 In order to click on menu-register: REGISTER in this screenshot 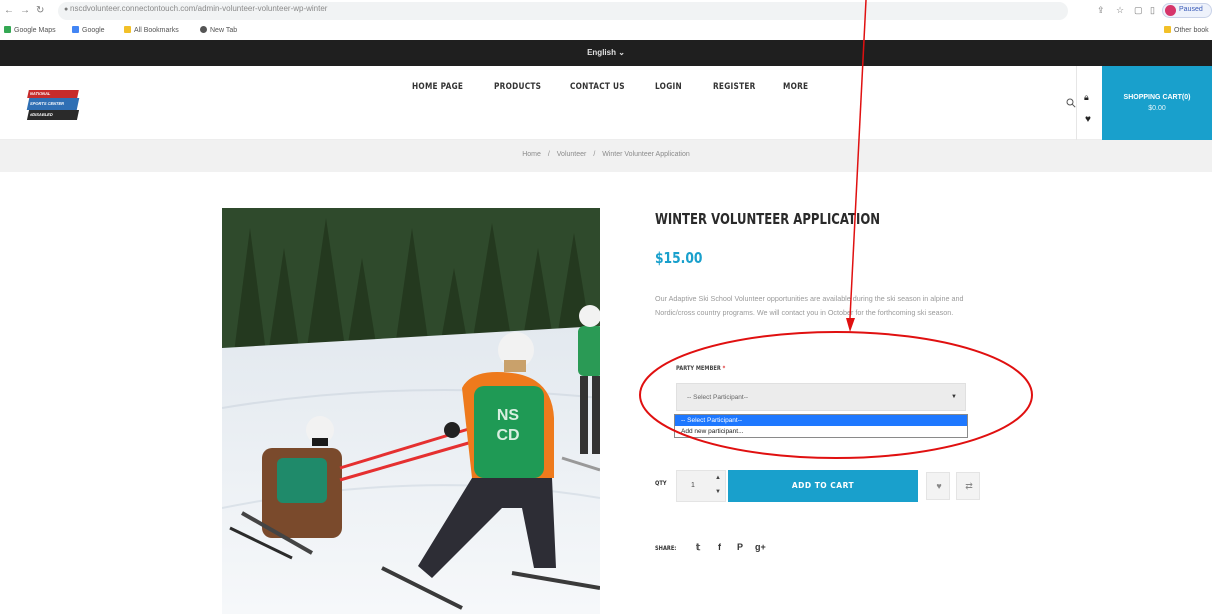, I will do `click(734, 87)`.